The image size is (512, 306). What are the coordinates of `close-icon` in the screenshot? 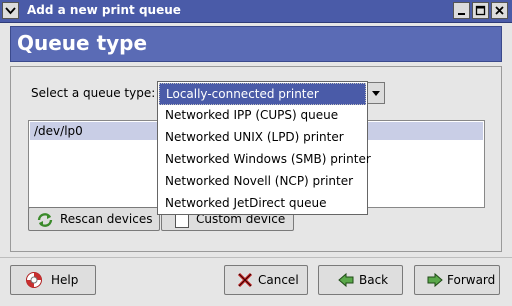 It's located at (499, 10).